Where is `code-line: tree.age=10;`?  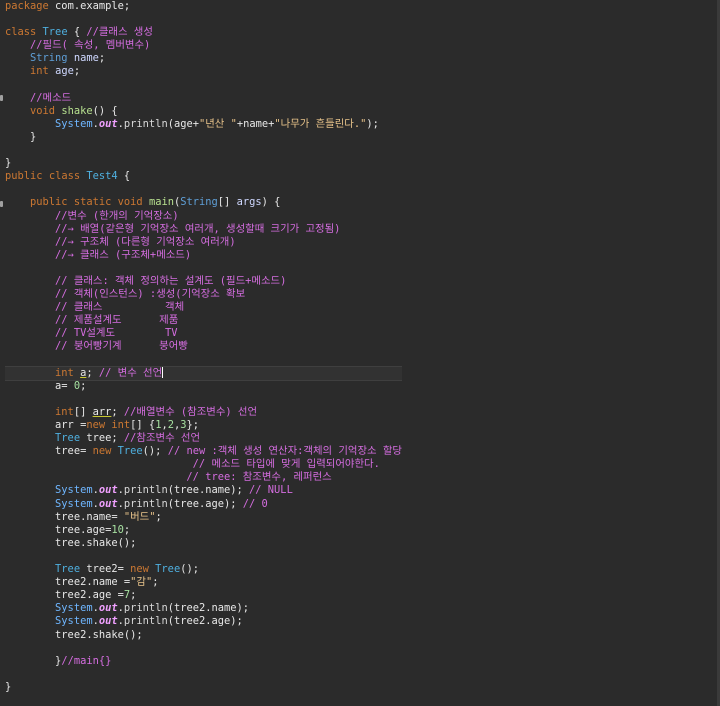
code-line: tree.age=10; is located at coordinates (203, 530).